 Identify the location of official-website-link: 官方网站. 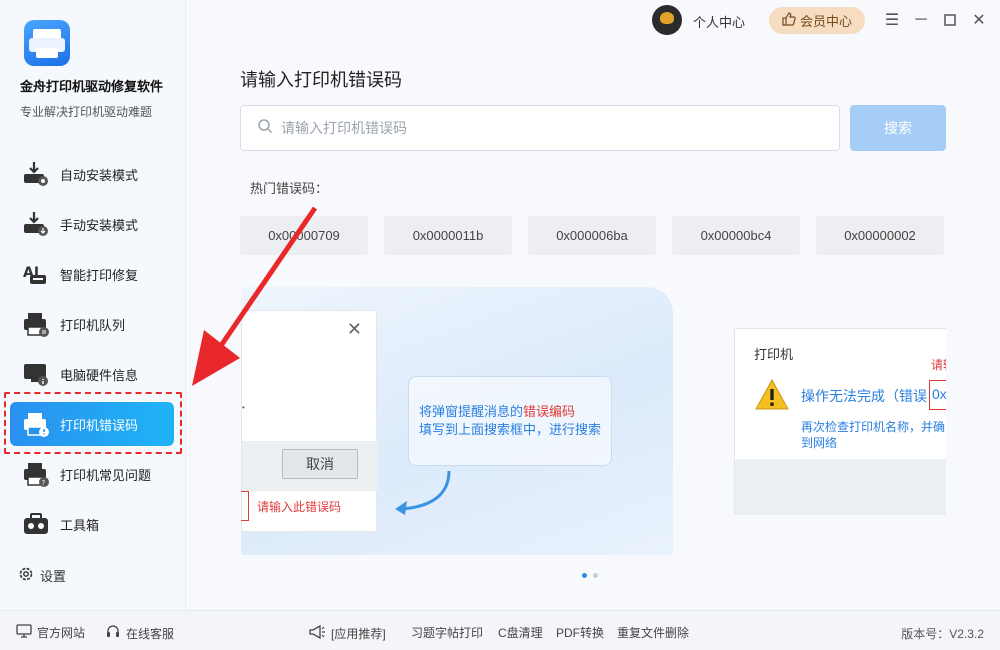
(50, 632).